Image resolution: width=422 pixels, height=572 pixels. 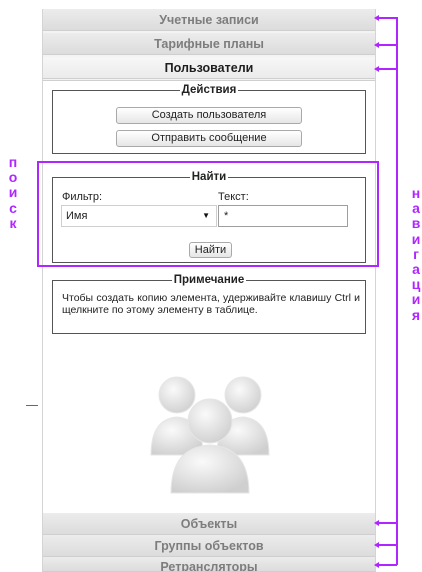 What do you see at coordinates (209, 524) in the screenshot?
I see `accordion-objects: Объекты` at bounding box center [209, 524].